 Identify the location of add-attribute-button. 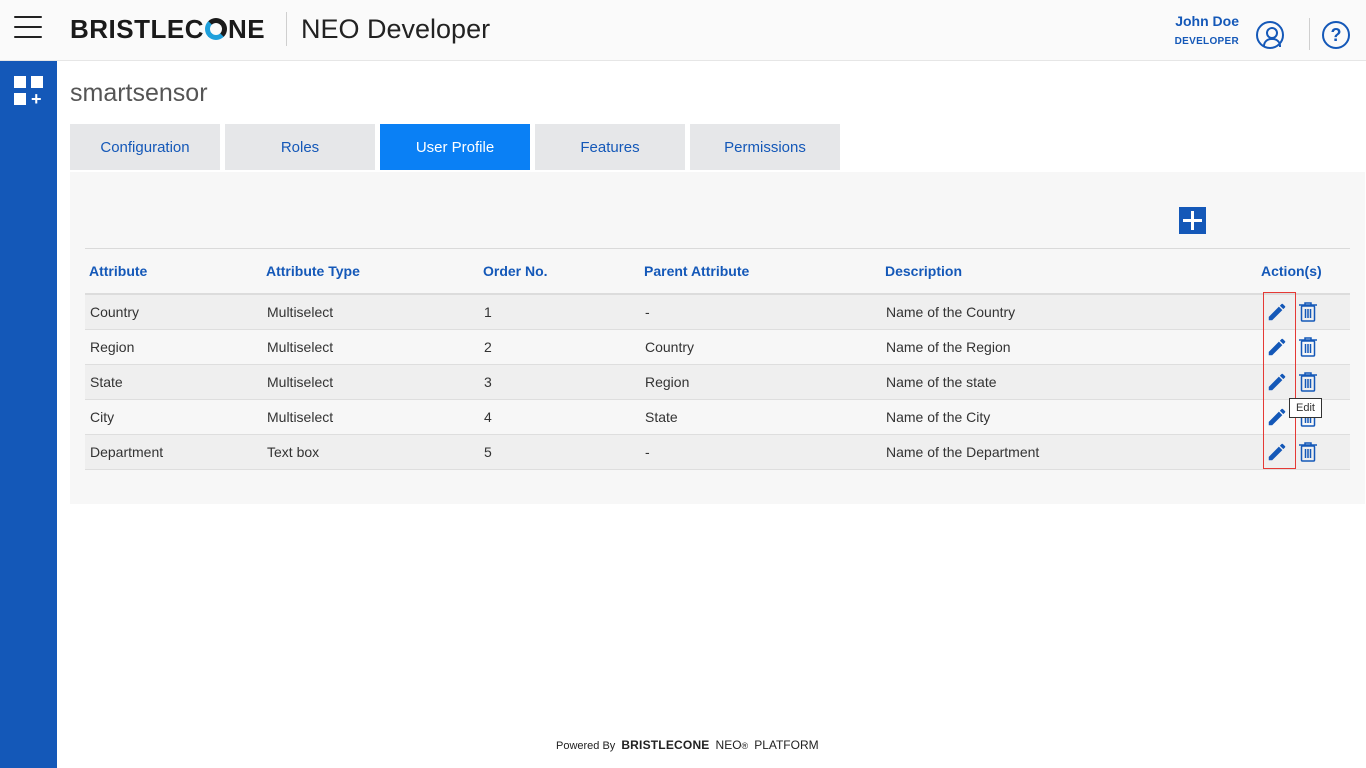
(1192, 220).